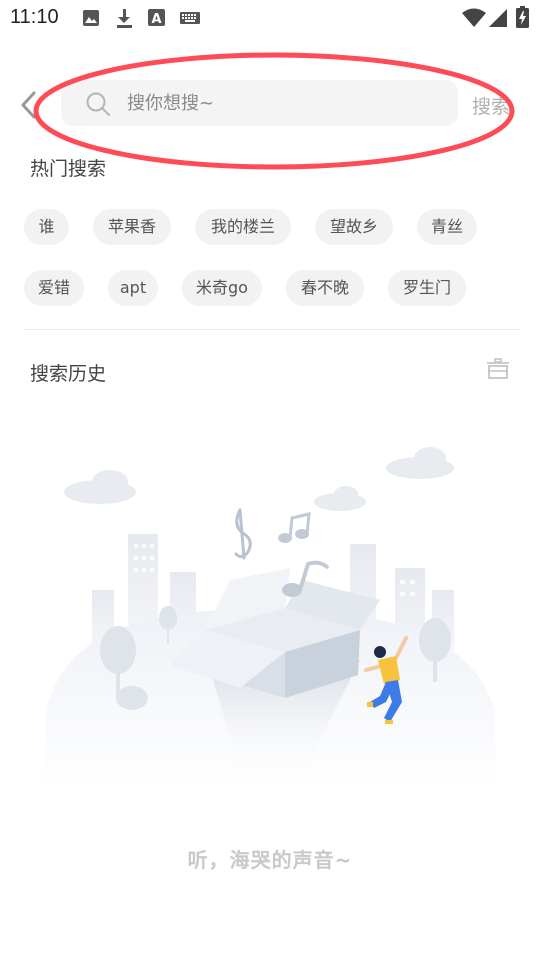  I want to click on font-a-icon: A, so click(156, 17).